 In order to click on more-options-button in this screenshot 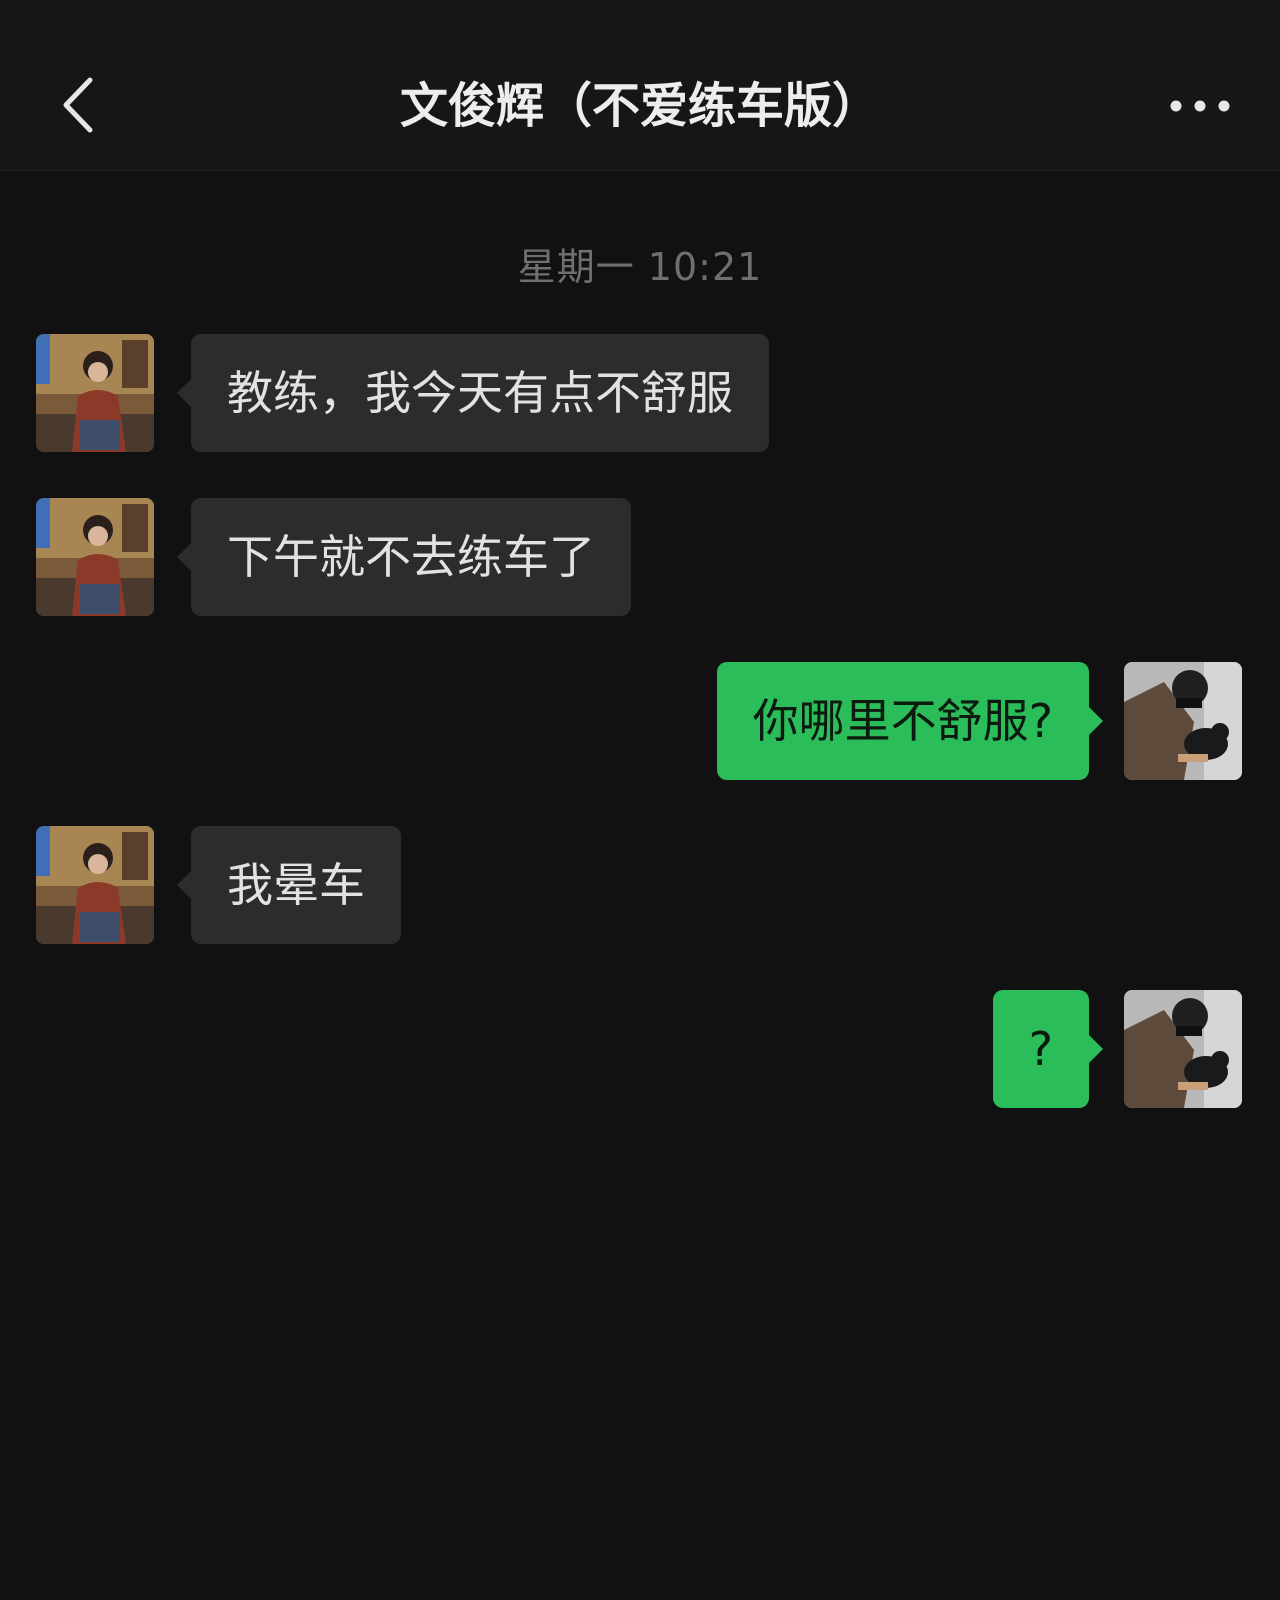, I will do `click(1200, 106)`.